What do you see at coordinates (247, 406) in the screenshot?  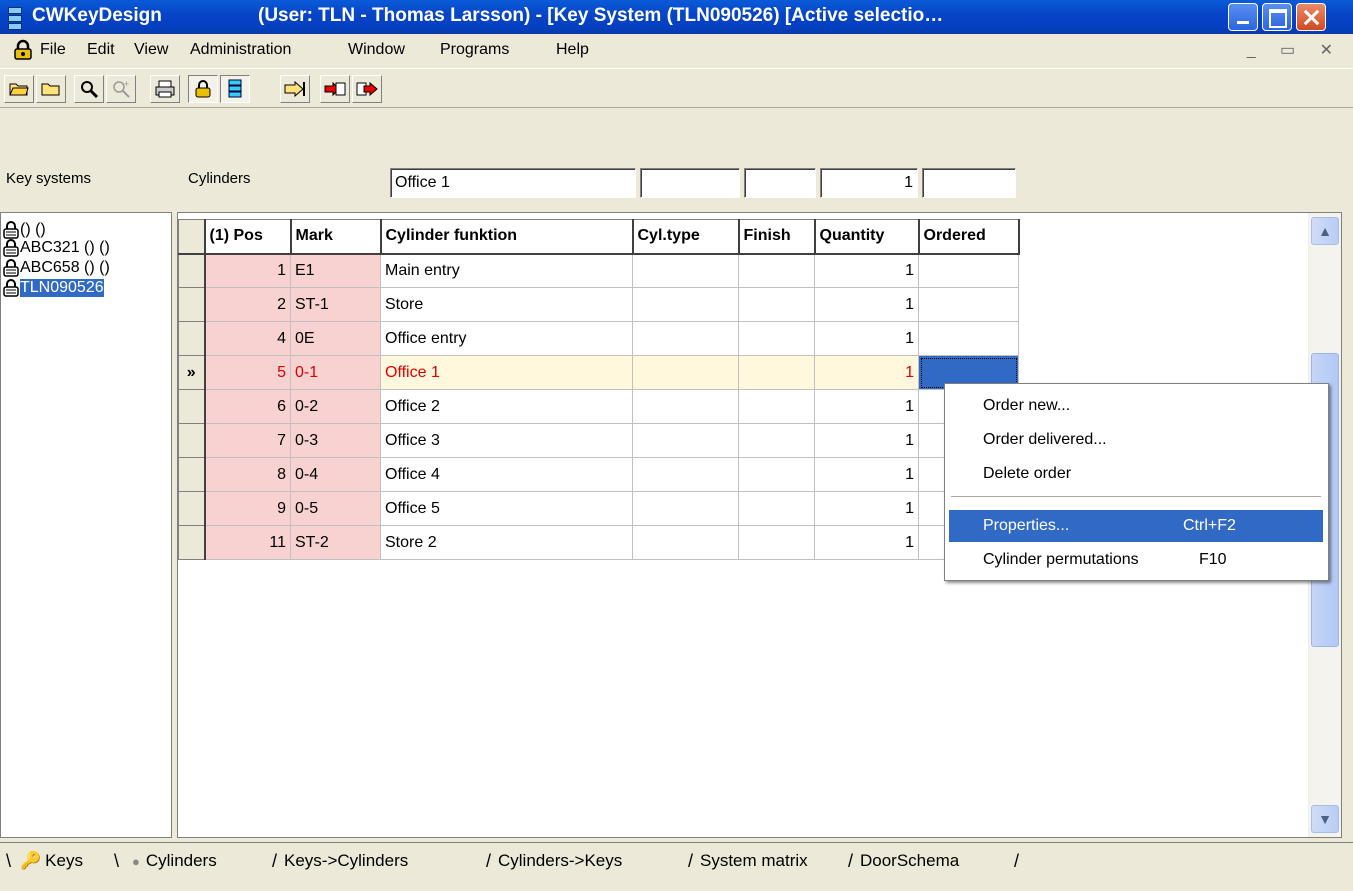 I see `cell-pos: 6` at bounding box center [247, 406].